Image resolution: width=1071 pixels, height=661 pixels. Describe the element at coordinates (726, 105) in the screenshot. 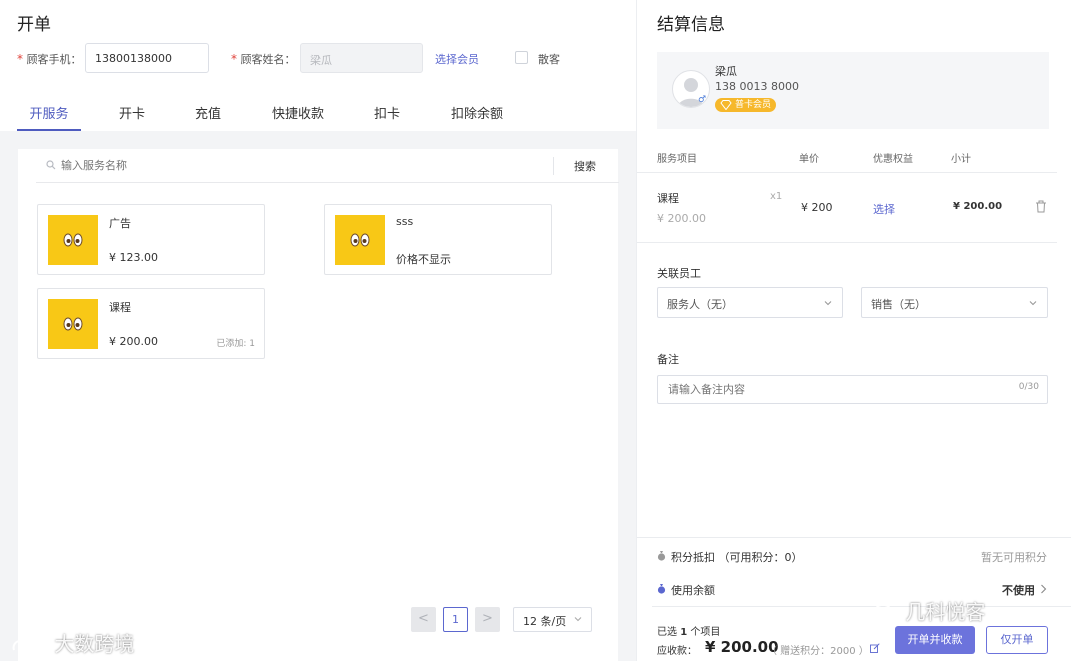

I see `diamond-icon` at that location.